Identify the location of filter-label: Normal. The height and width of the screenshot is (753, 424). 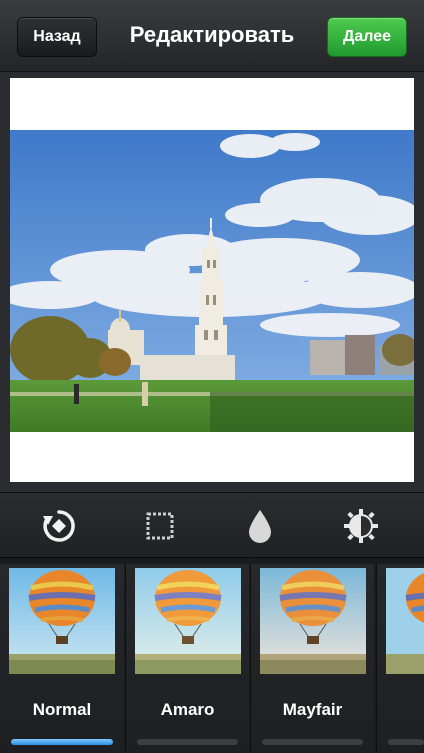
(62, 709).